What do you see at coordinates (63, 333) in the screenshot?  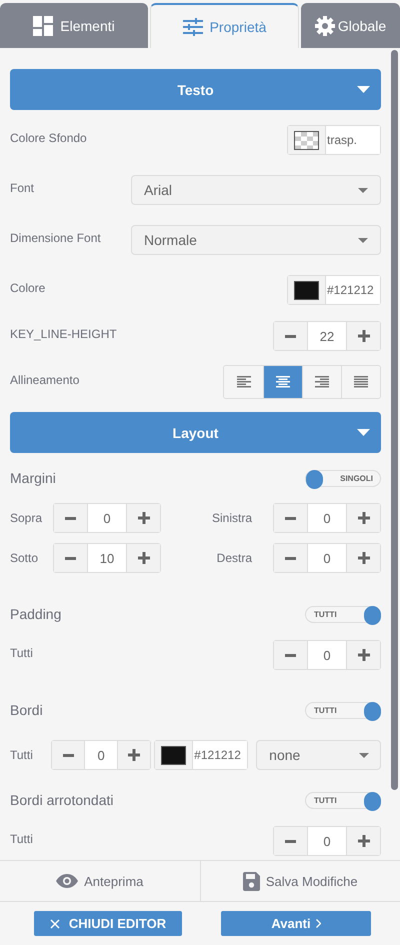 I see `field-label: KEY_LINE-HEIGHT` at bounding box center [63, 333].